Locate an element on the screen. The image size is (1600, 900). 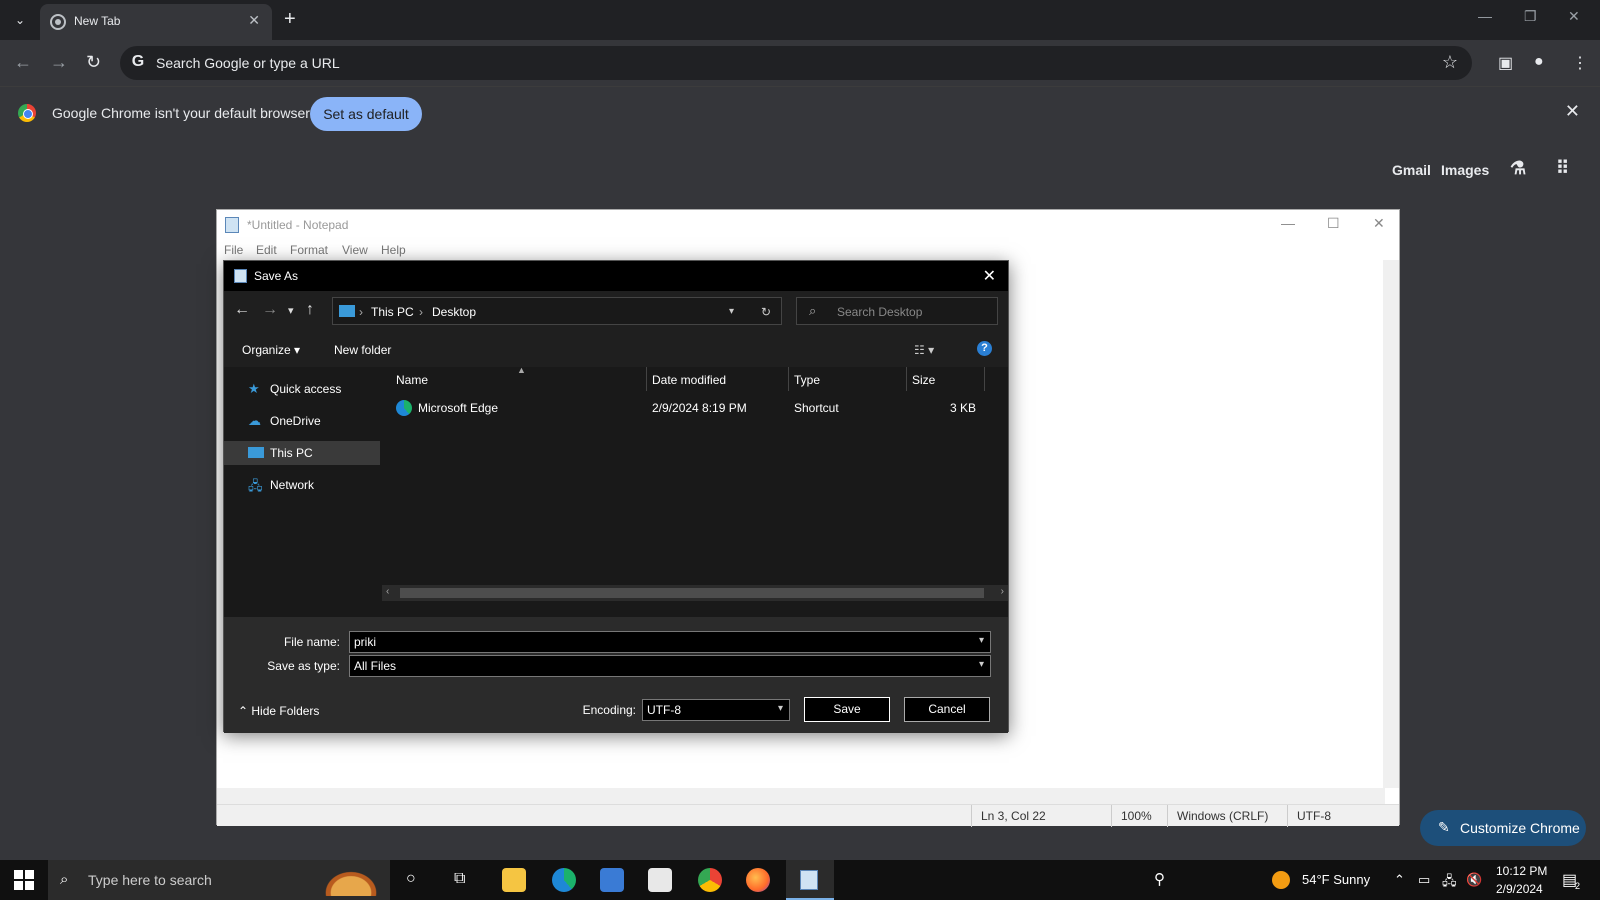
close-tab-icon: ✕ is located at coordinates (254, 20).